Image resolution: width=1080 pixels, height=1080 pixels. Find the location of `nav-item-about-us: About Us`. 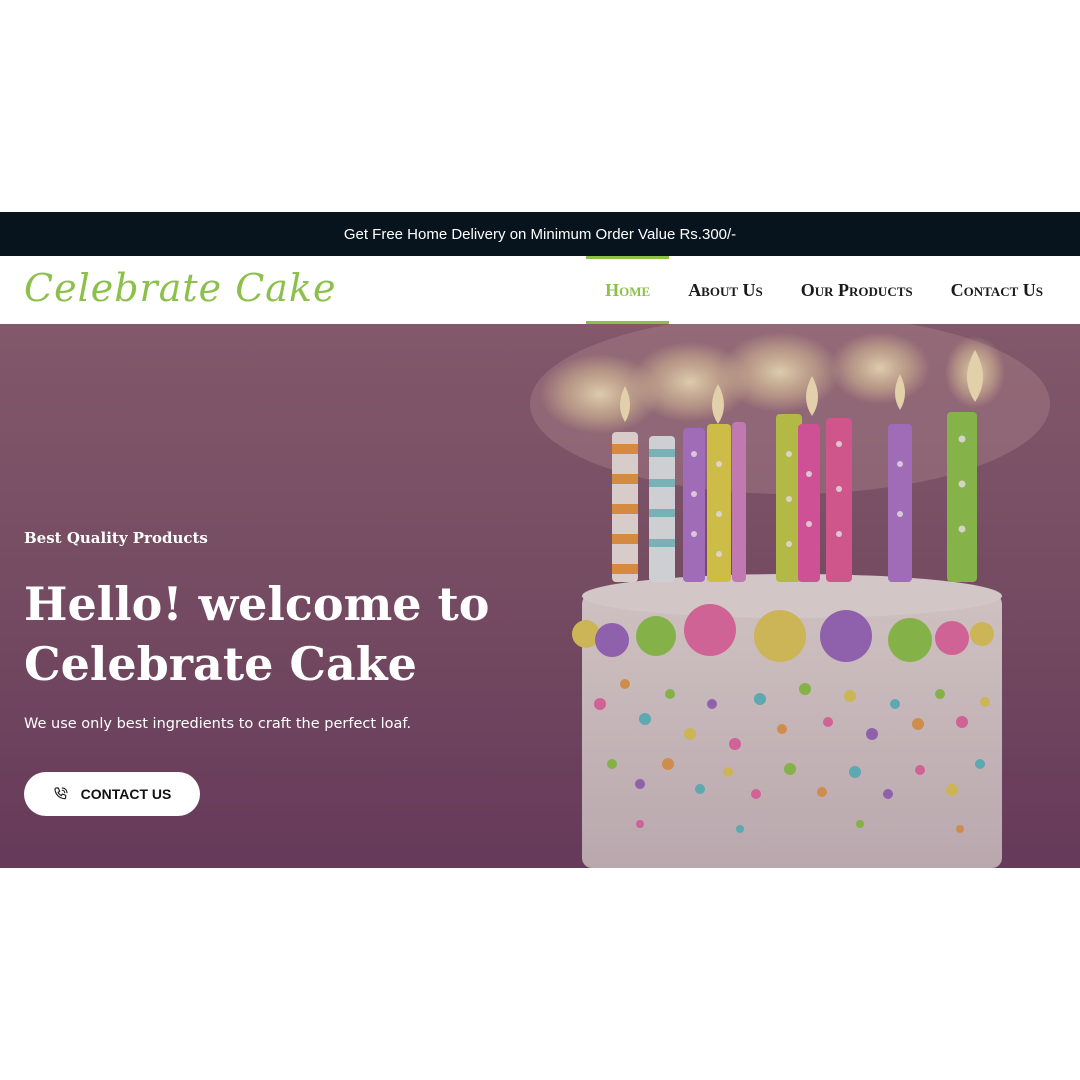

nav-item-about-us: About Us is located at coordinates (725, 290).